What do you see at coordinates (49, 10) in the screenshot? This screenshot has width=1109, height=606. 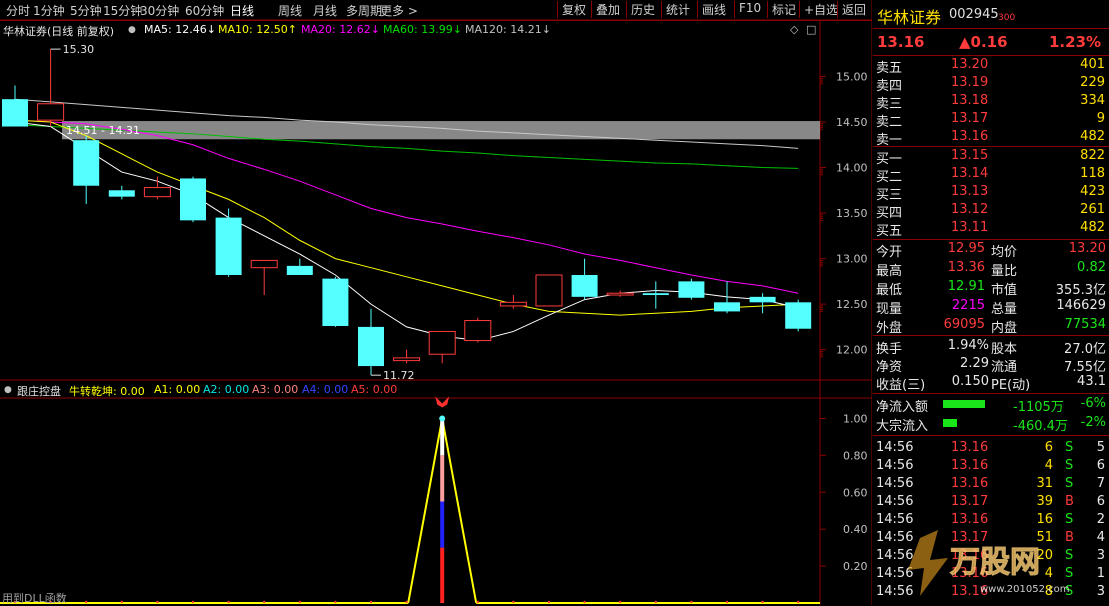 I see `period-tab: 1分钟` at bounding box center [49, 10].